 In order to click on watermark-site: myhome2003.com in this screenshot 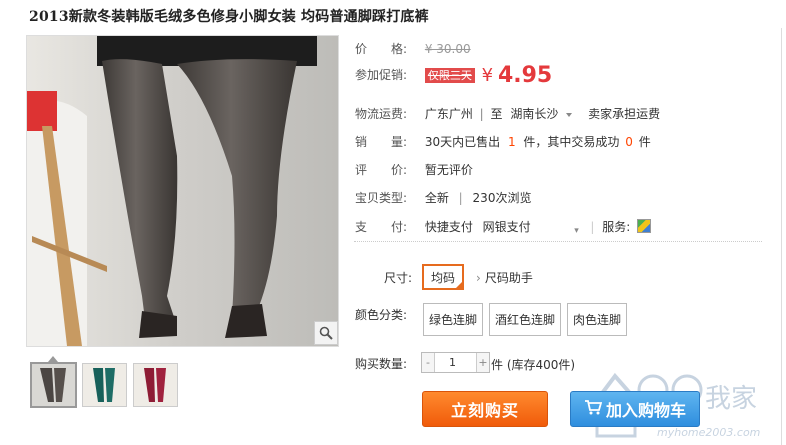, I will do `click(709, 432)`.